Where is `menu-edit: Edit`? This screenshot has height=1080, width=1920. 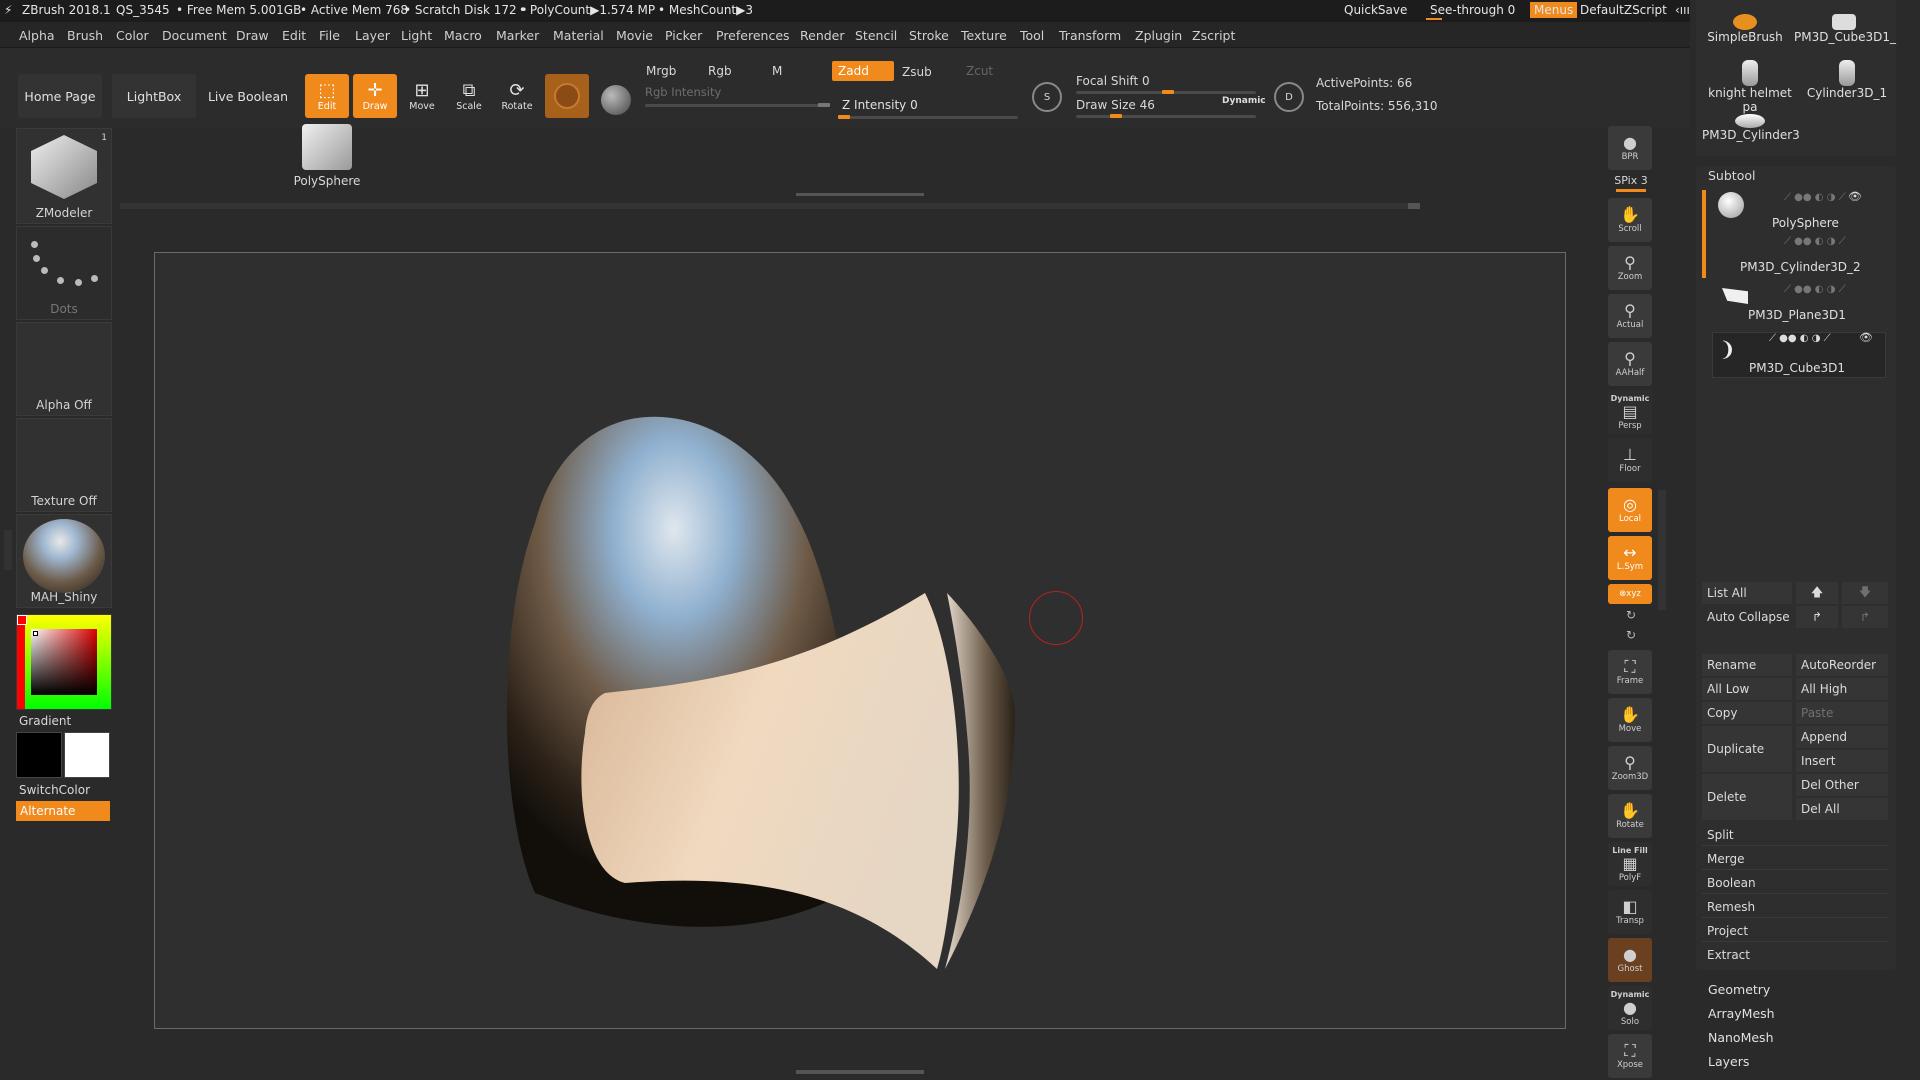 menu-edit: Edit is located at coordinates (294, 35).